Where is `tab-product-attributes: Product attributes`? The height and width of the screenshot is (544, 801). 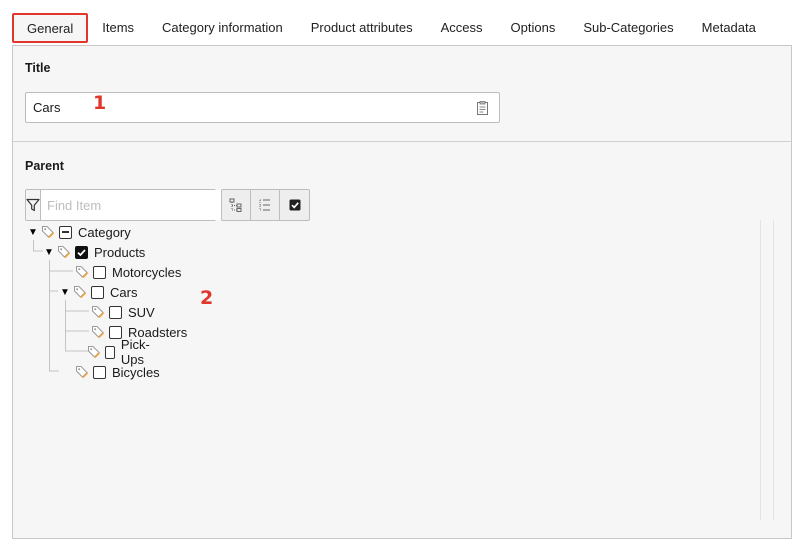 tab-product-attributes: Product attributes is located at coordinates (362, 27).